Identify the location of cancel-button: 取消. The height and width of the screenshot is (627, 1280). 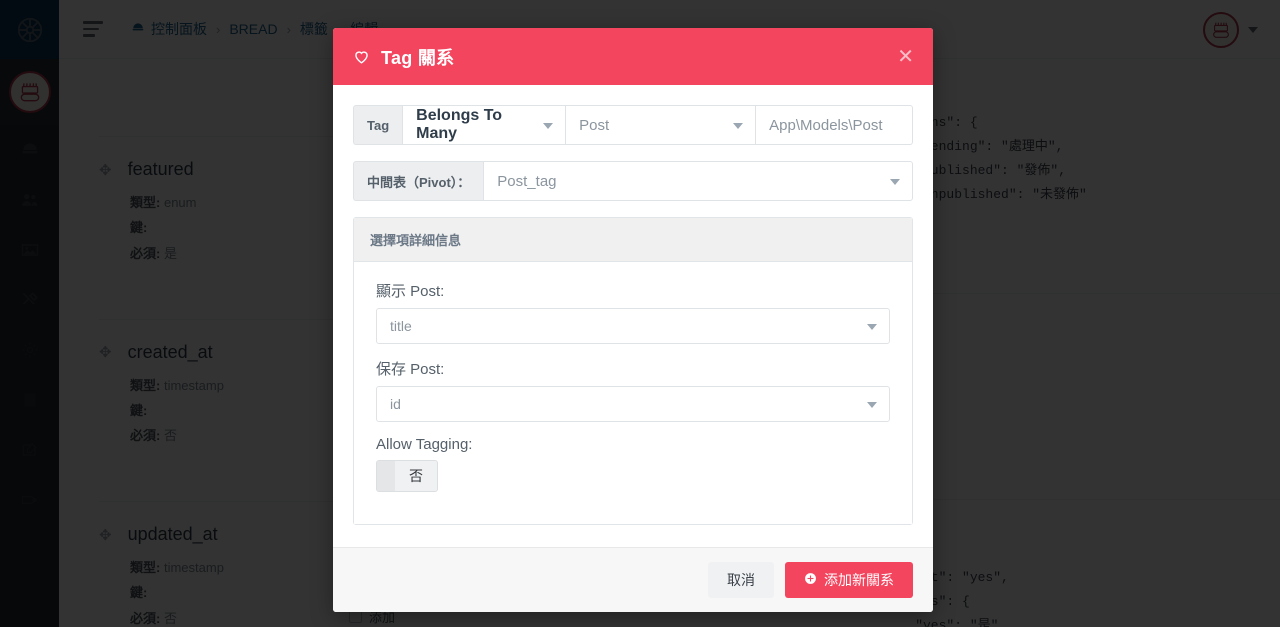
(741, 580).